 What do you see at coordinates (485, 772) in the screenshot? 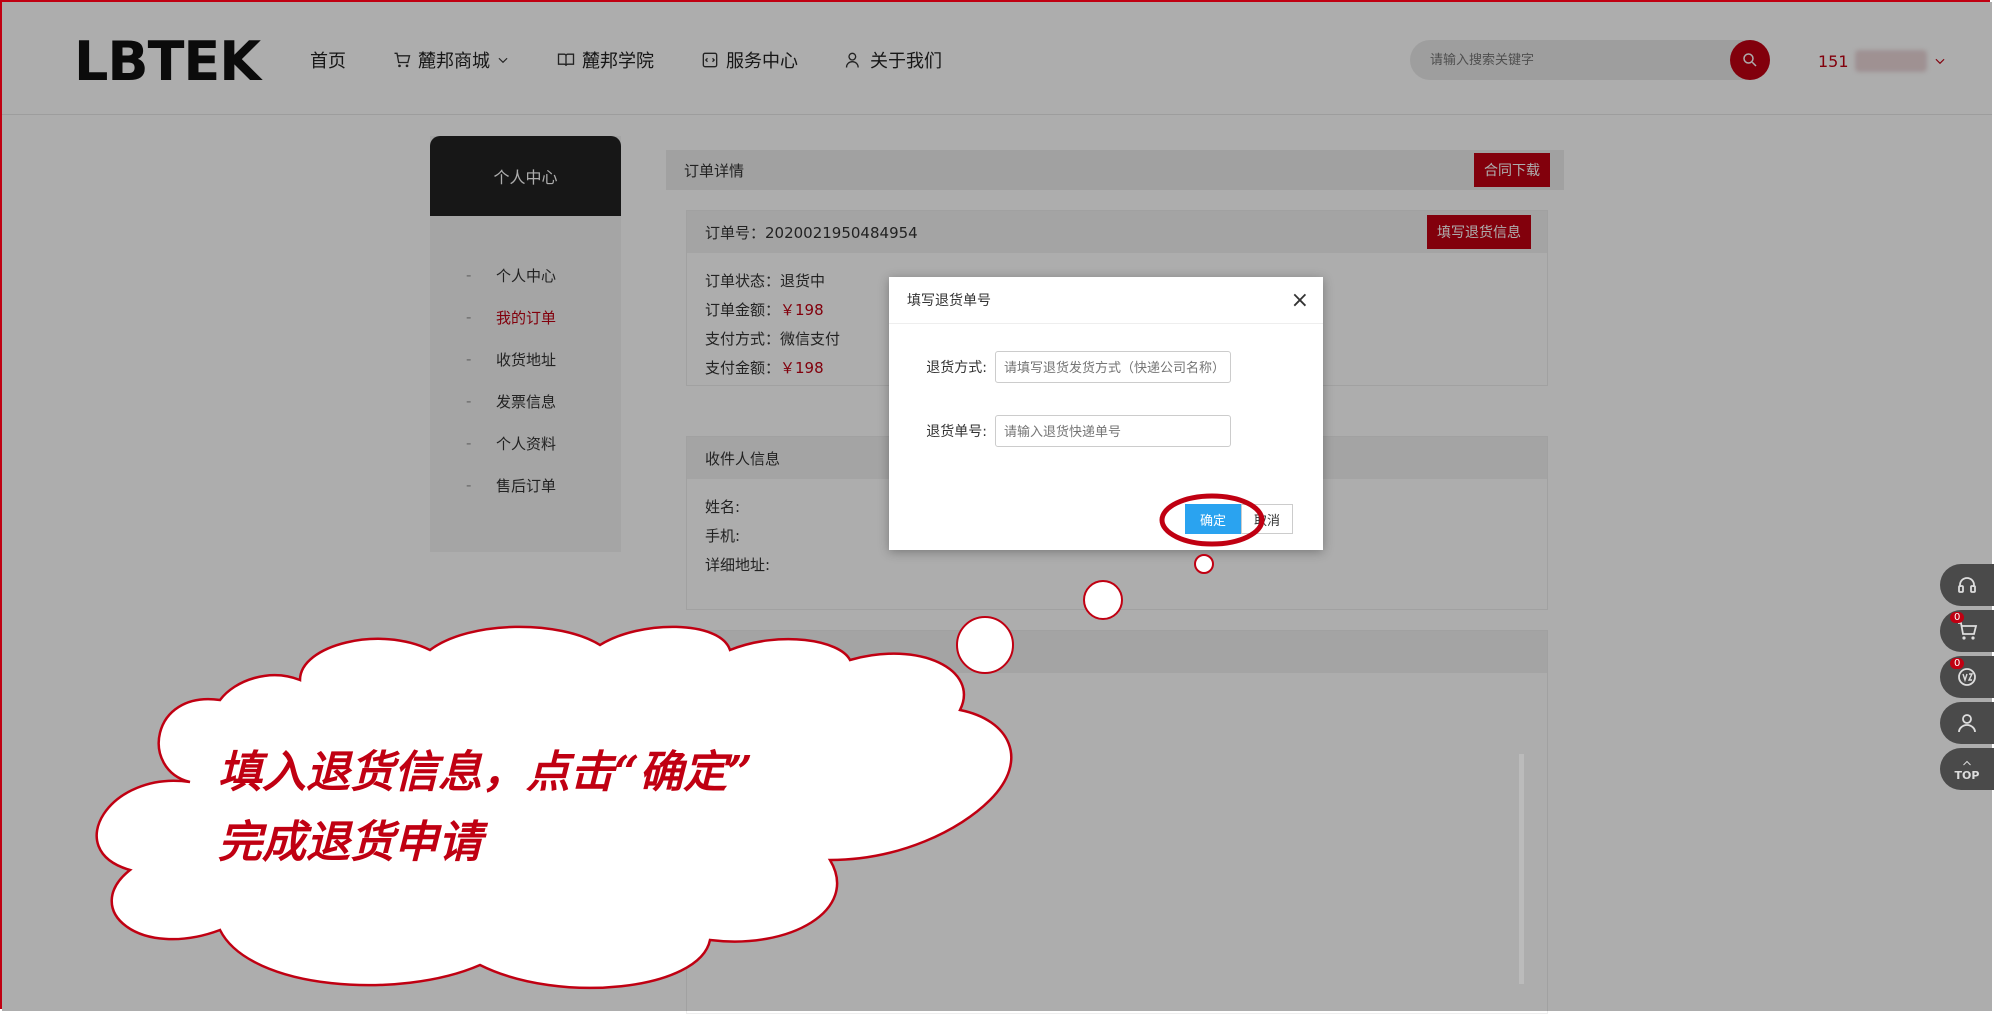
I see `annotation-line-1: 填入退货信息，点击“确定”` at bounding box center [485, 772].